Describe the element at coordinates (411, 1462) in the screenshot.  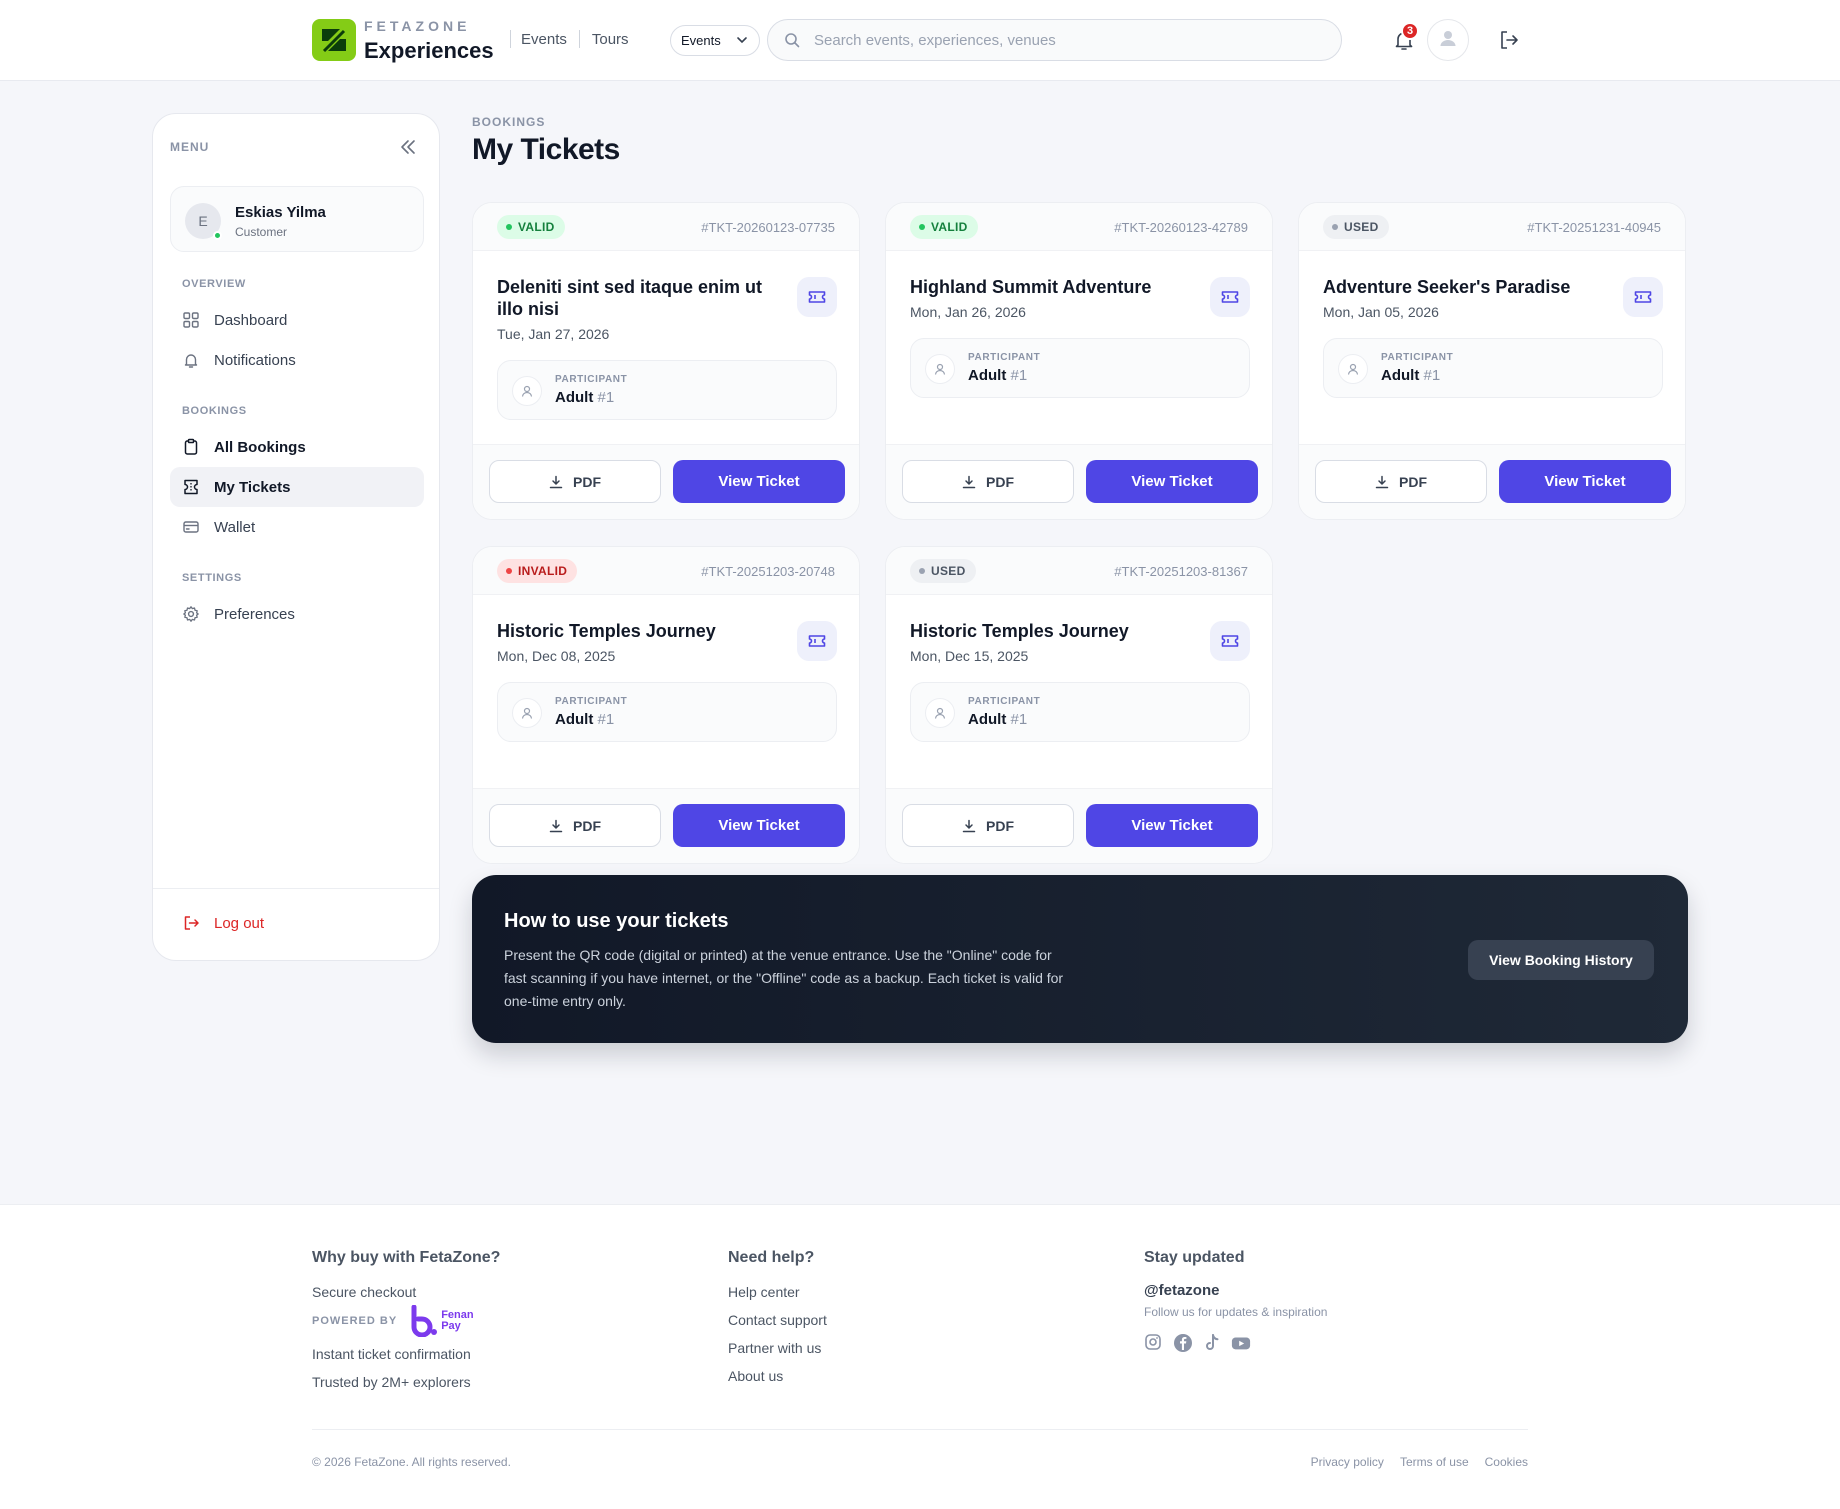
I see `copyright: © 2026 FetaZone. All rights reserved.` at that location.